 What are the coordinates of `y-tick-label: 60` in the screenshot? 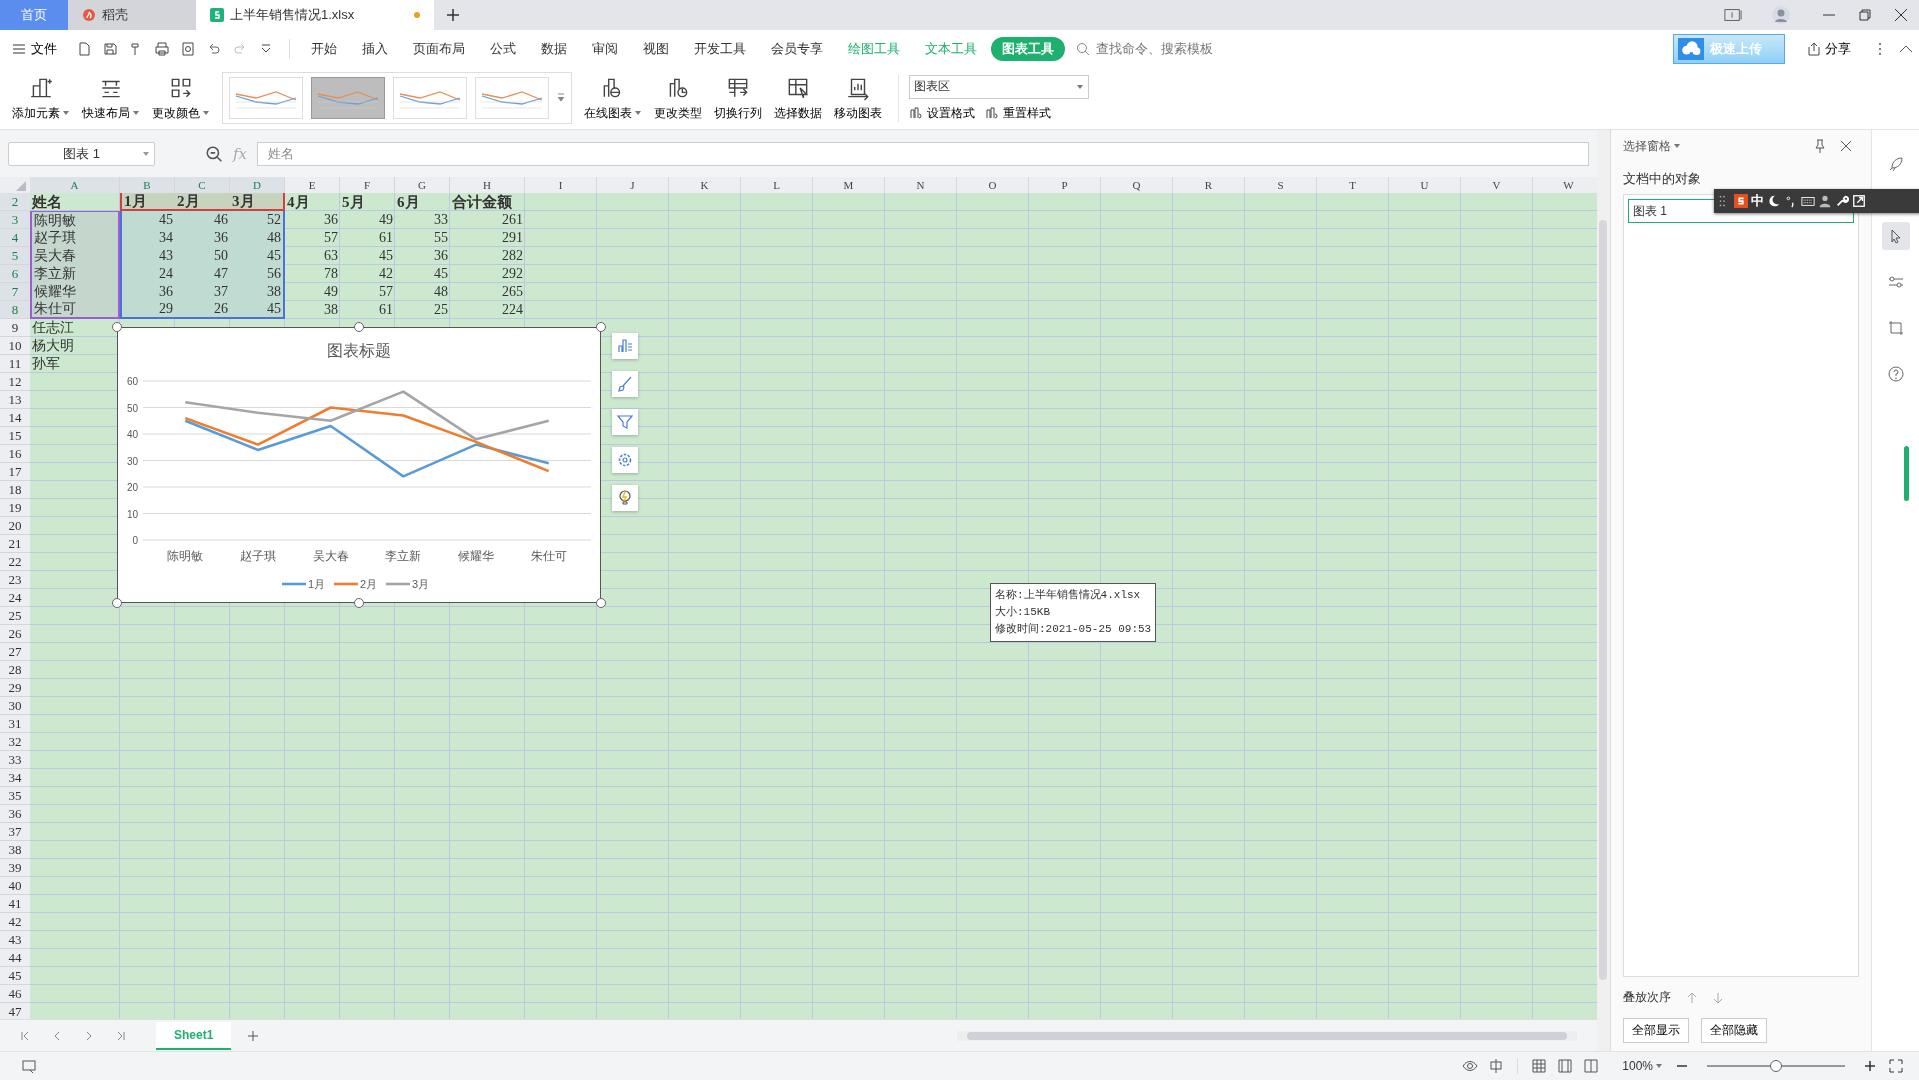 It's located at (132, 381).